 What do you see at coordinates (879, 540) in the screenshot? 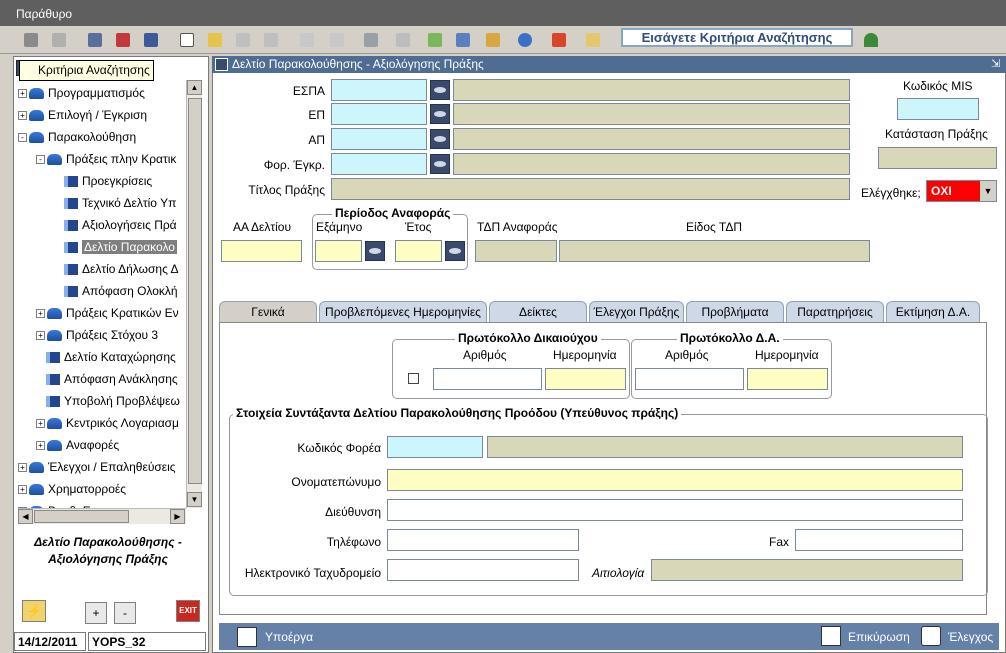
I see `fax-input` at bounding box center [879, 540].